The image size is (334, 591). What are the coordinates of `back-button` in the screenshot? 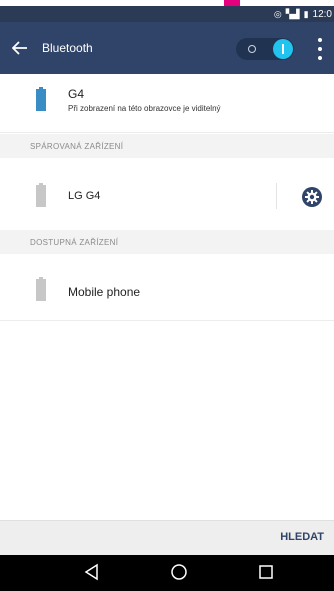 It's located at (21, 48).